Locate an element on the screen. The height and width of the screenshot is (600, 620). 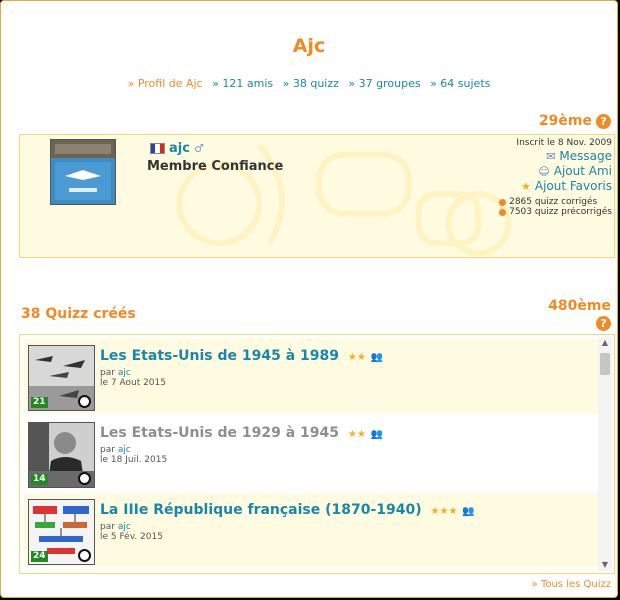
quiz-date: le 18 Juil. 2015 is located at coordinates (134, 460).